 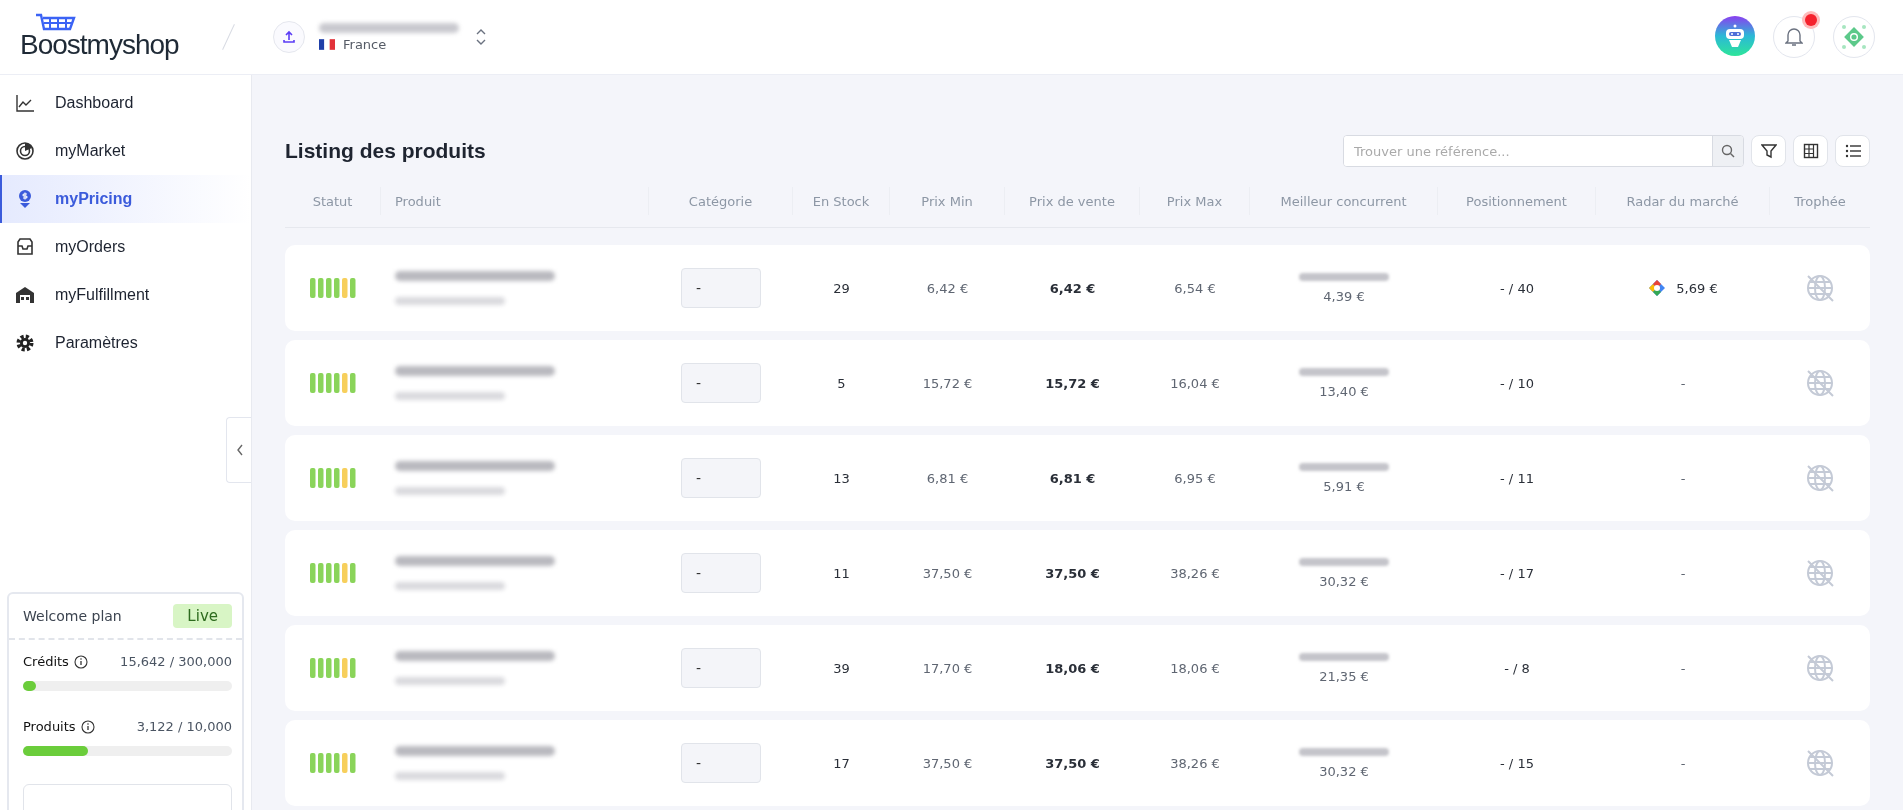 I want to click on column-header: Statut, so click(x=332, y=201).